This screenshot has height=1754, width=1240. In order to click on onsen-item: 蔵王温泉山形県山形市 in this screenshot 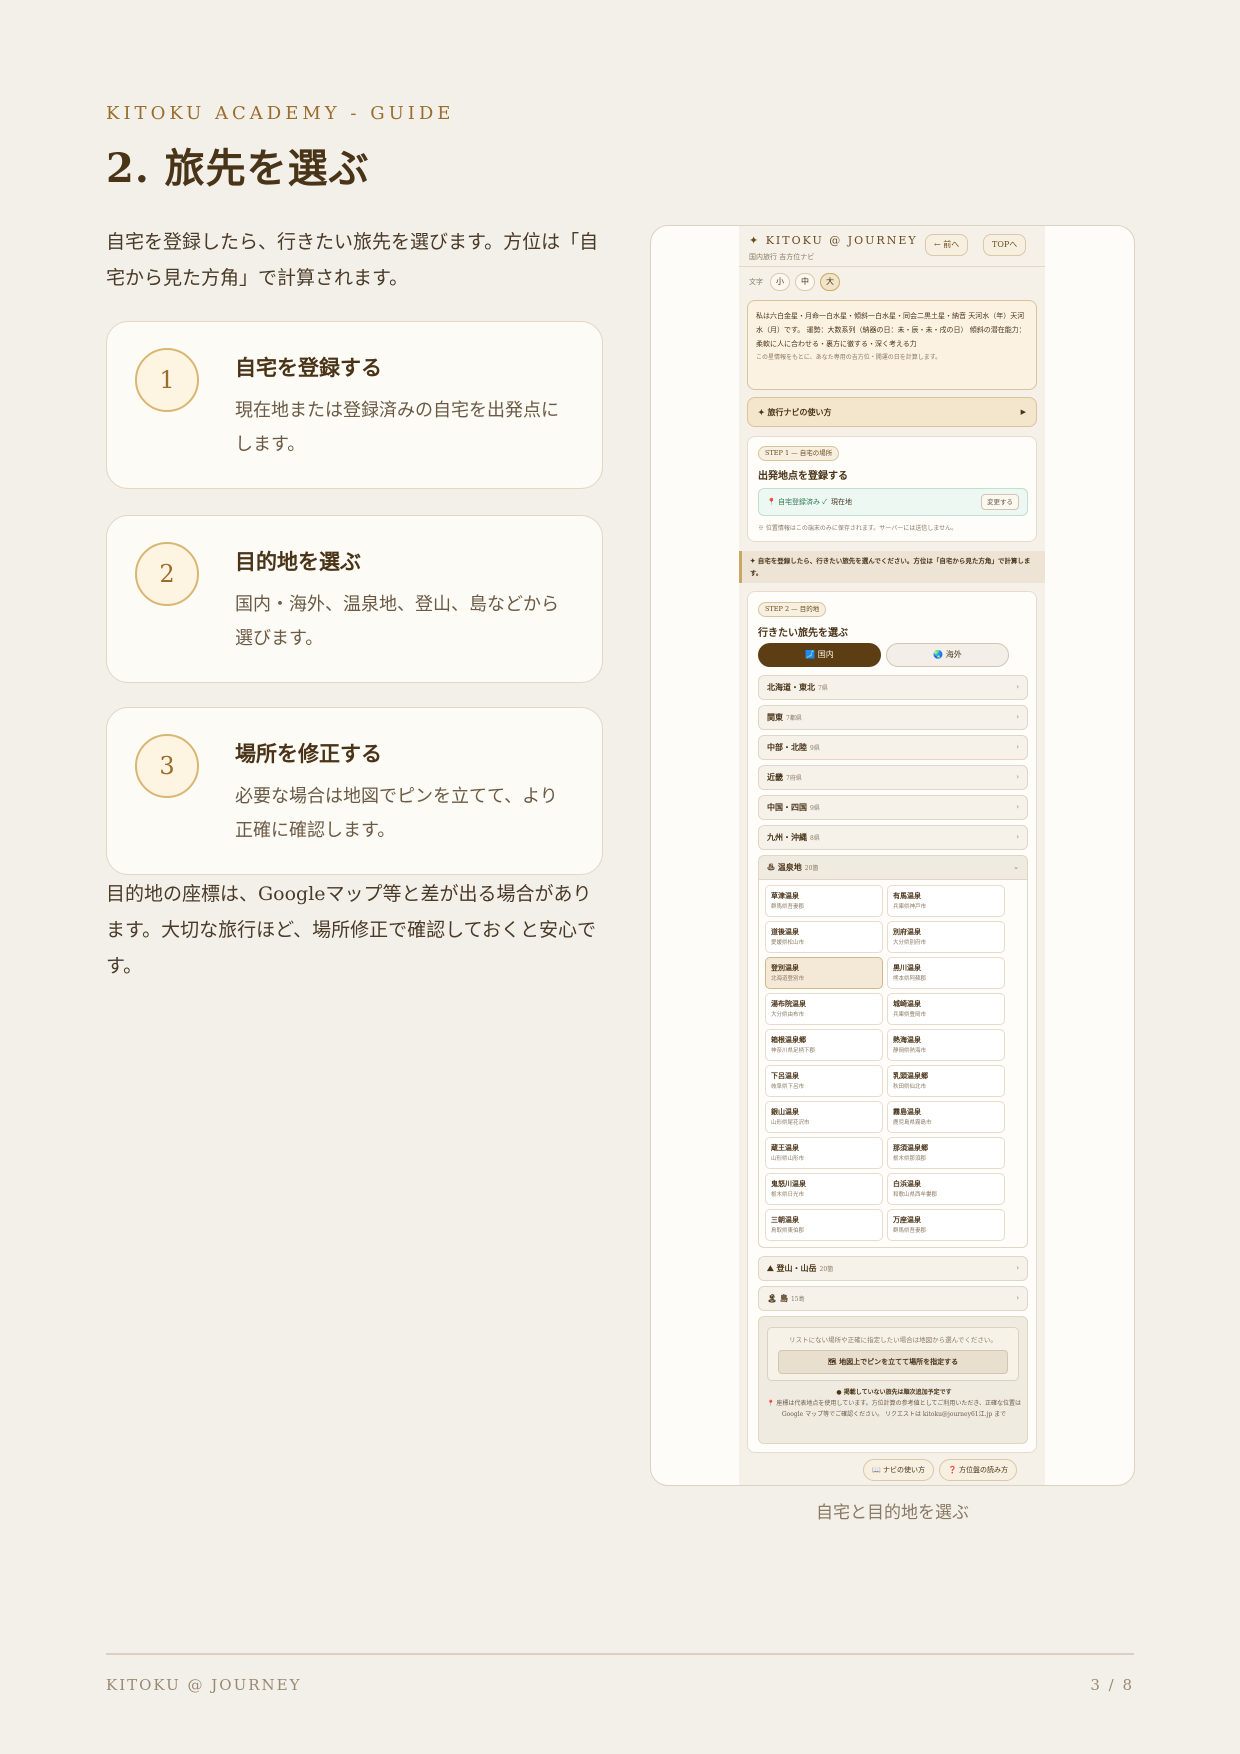, I will do `click(824, 1153)`.